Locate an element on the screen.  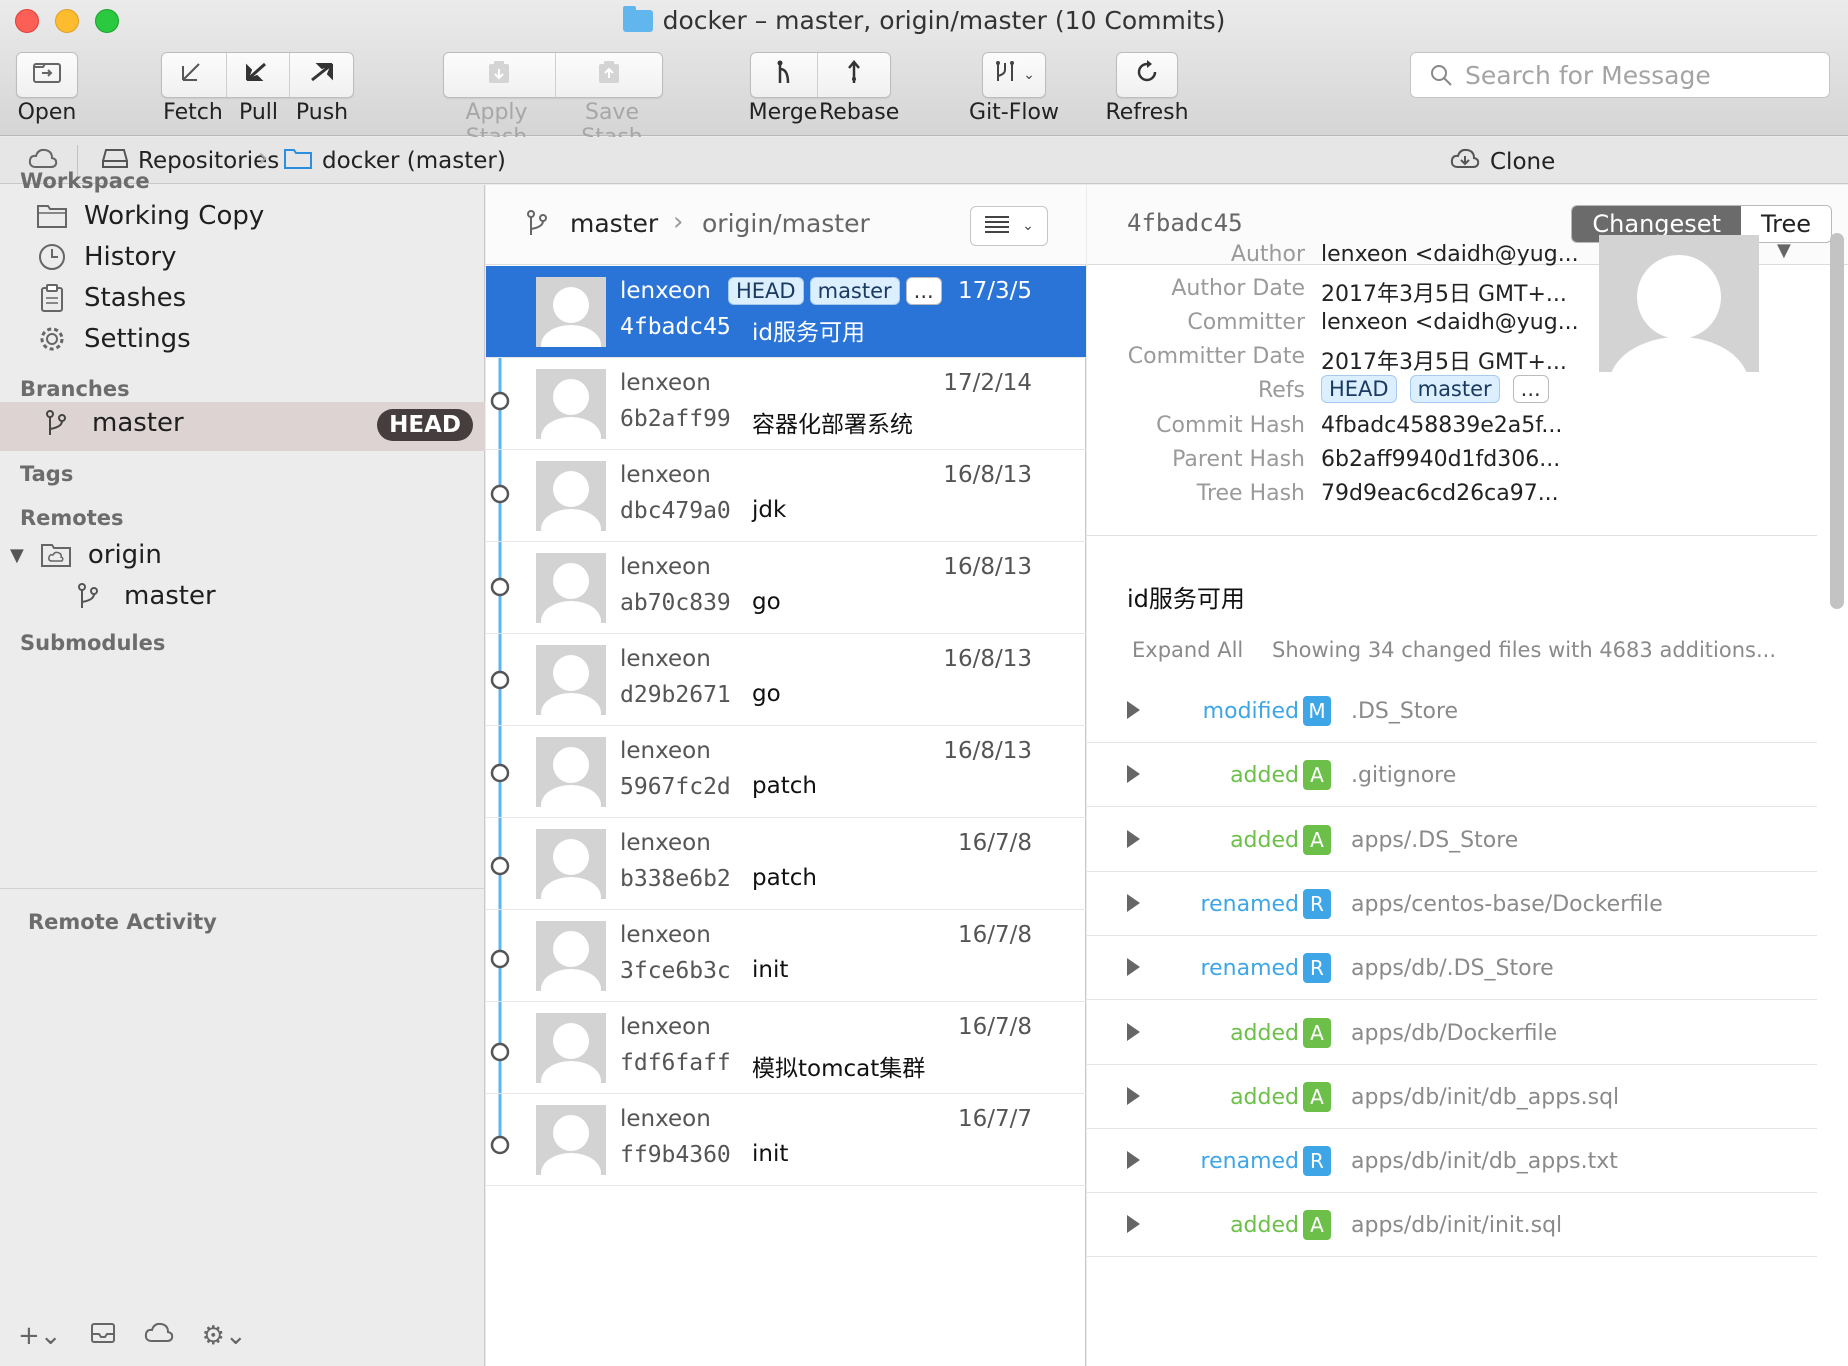
branch-bar: master › origin/master ⌄ is located at coordinates (786, 225).